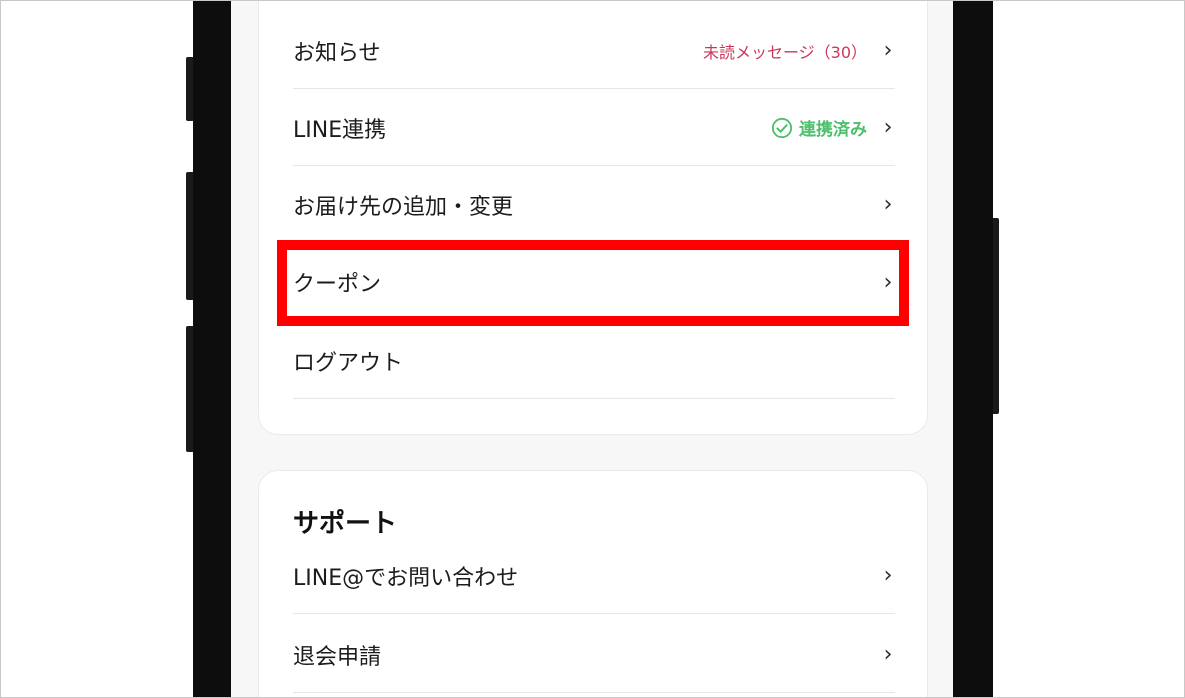  What do you see at coordinates (340, 130) in the screenshot?
I see `menu-item-label: LINE連携` at bounding box center [340, 130].